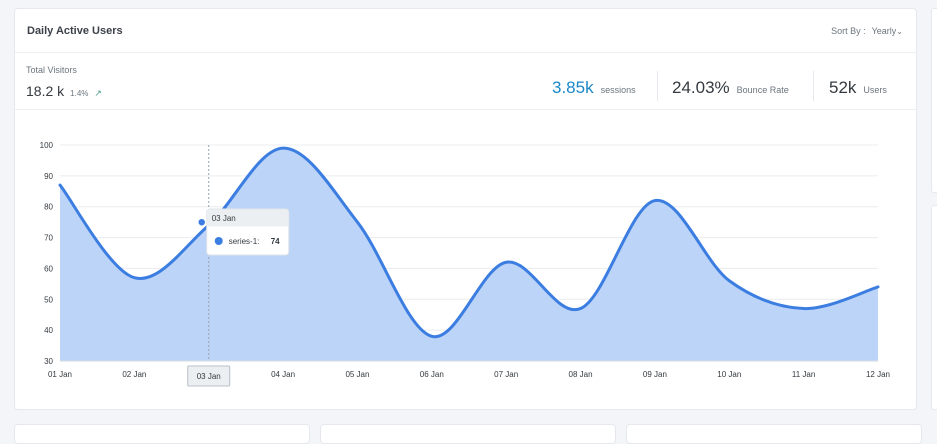  What do you see at coordinates (506, 374) in the screenshot?
I see `x-tick-label: 07 Jan` at bounding box center [506, 374].